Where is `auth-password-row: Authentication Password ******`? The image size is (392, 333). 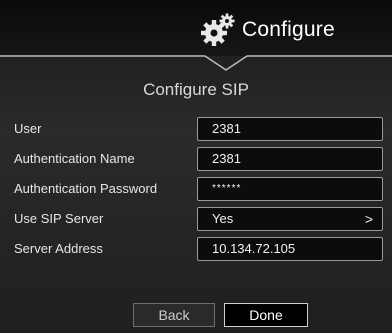 auth-password-row: Authentication Password ****** is located at coordinates (196, 190).